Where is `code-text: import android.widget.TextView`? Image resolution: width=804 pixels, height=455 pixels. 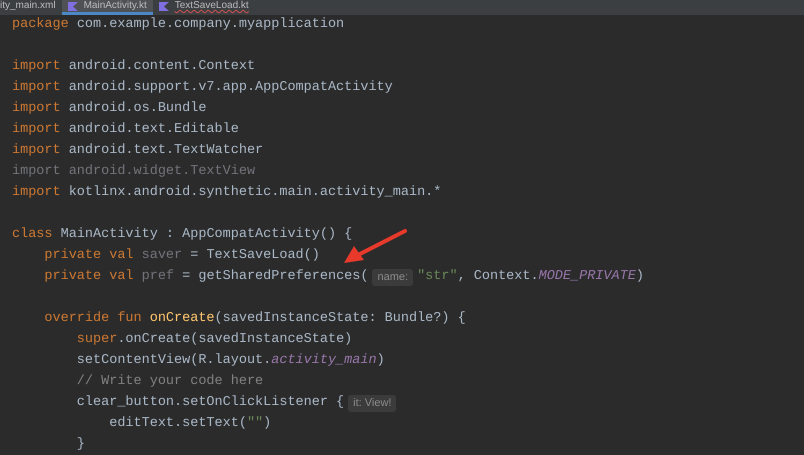
code-text: import android.widget.TextView is located at coordinates (134, 172).